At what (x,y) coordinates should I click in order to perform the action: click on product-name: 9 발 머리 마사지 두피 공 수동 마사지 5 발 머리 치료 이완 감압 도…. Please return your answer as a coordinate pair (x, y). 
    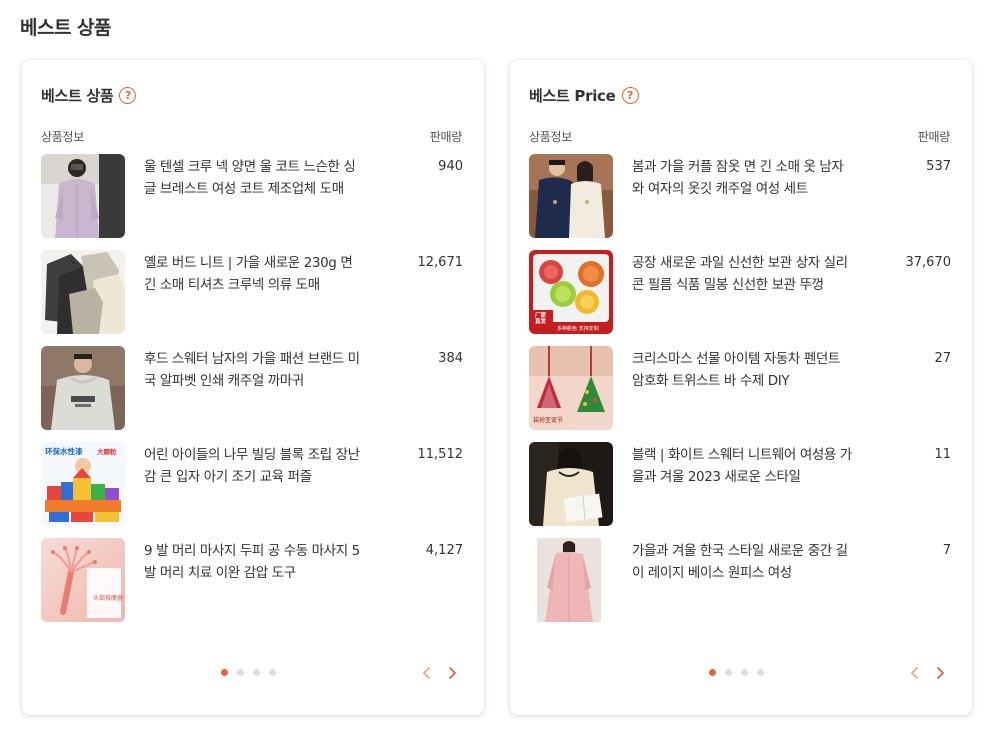
    Looking at the image, I should click on (255, 562).